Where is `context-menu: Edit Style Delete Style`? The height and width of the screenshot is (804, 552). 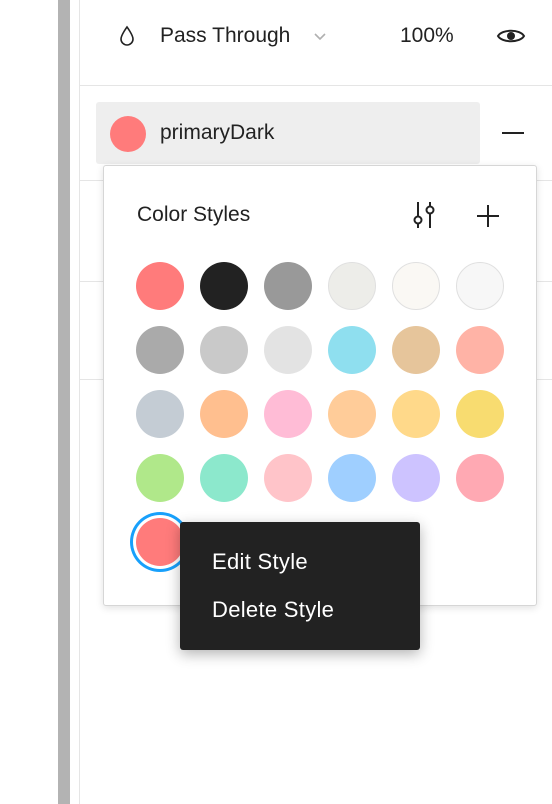 context-menu: Edit Style Delete Style is located at coordinates (300, 586).